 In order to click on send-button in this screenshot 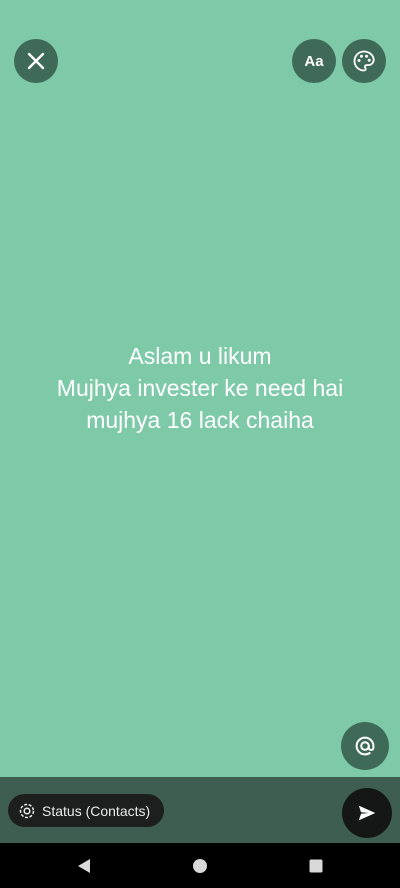, I will do `click(367, 813)`.